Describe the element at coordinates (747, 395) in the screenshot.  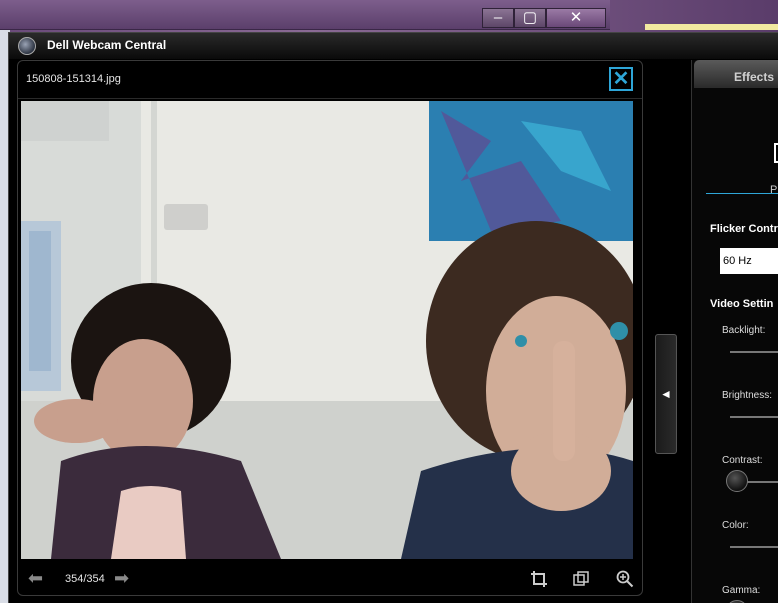
I see `brightness-label: Brightness:` at that location.